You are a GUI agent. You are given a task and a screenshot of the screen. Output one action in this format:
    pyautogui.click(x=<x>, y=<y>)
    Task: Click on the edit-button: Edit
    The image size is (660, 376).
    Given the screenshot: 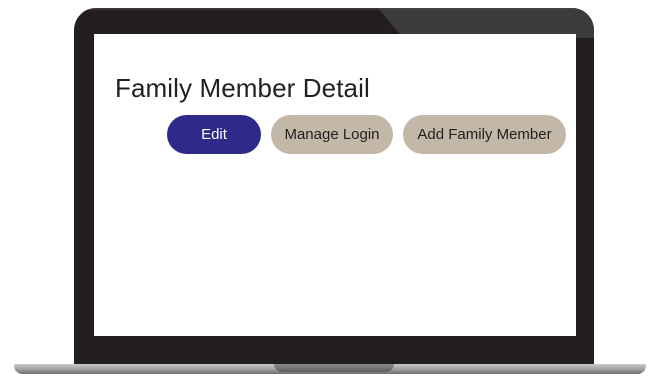 What is the action you would take?
    pyautogui.click(x=214, y=134)
    